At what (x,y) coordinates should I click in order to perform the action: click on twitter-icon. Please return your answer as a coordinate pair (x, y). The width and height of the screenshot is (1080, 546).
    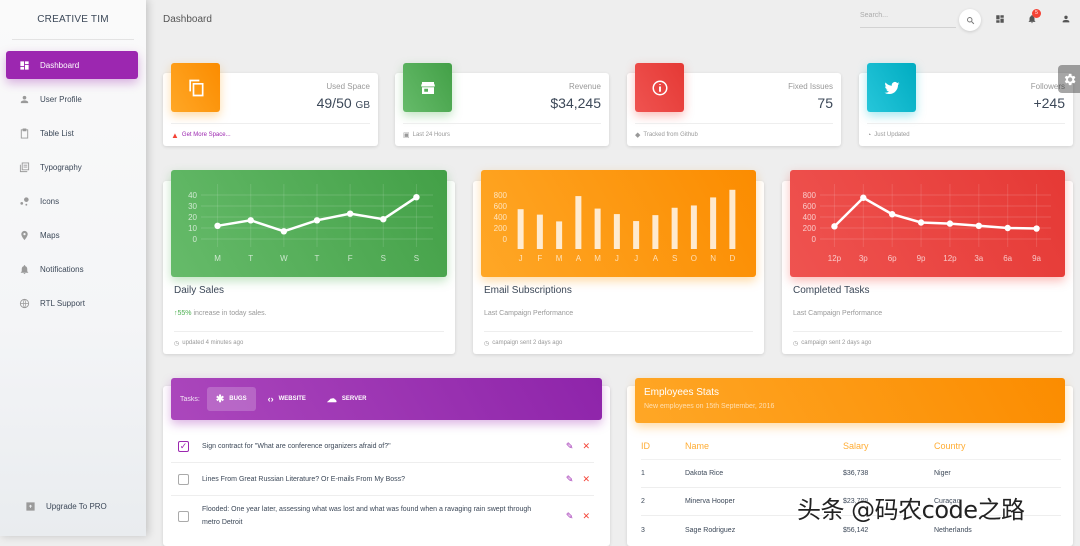
    Looking at the image, I should click on (891, 87).